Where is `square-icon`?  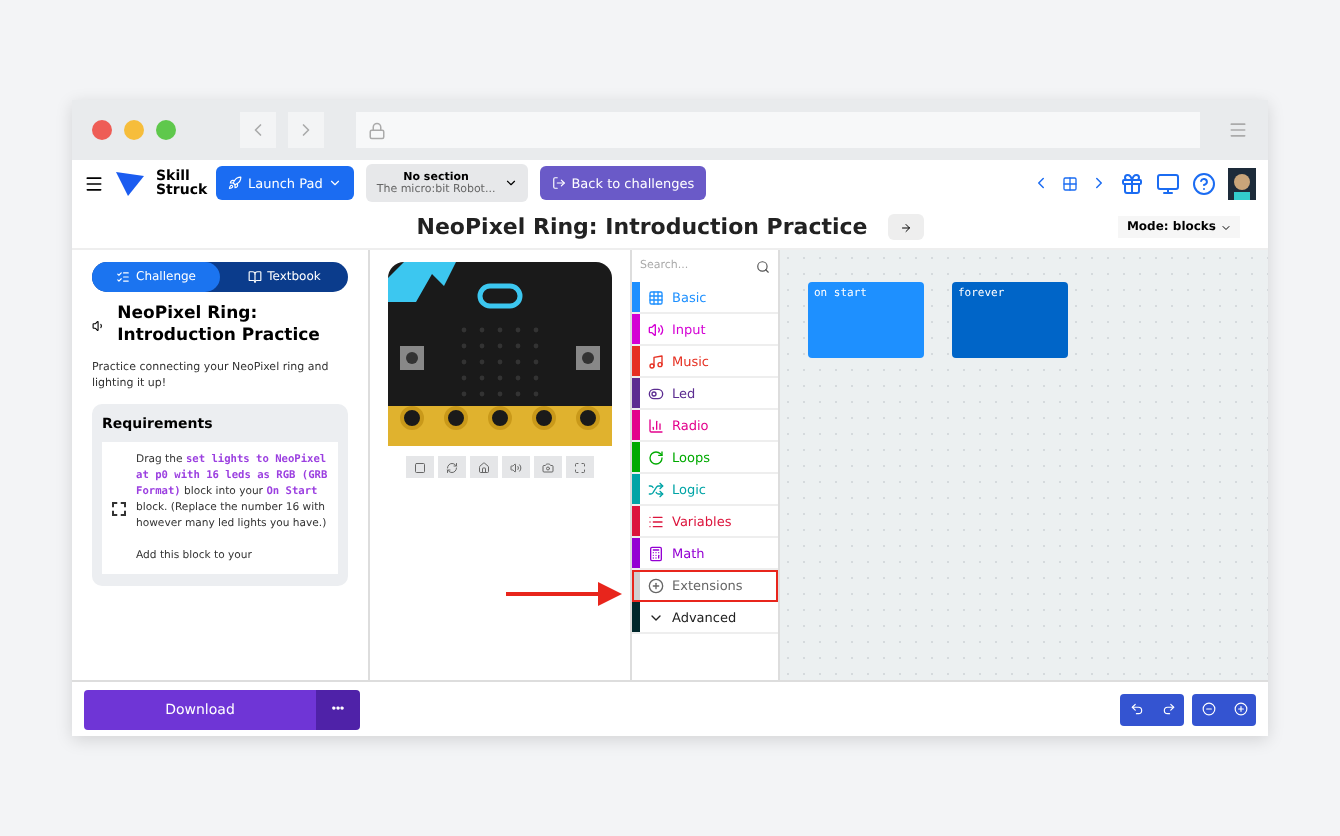
square-icon is located at coordinates (420, 467).